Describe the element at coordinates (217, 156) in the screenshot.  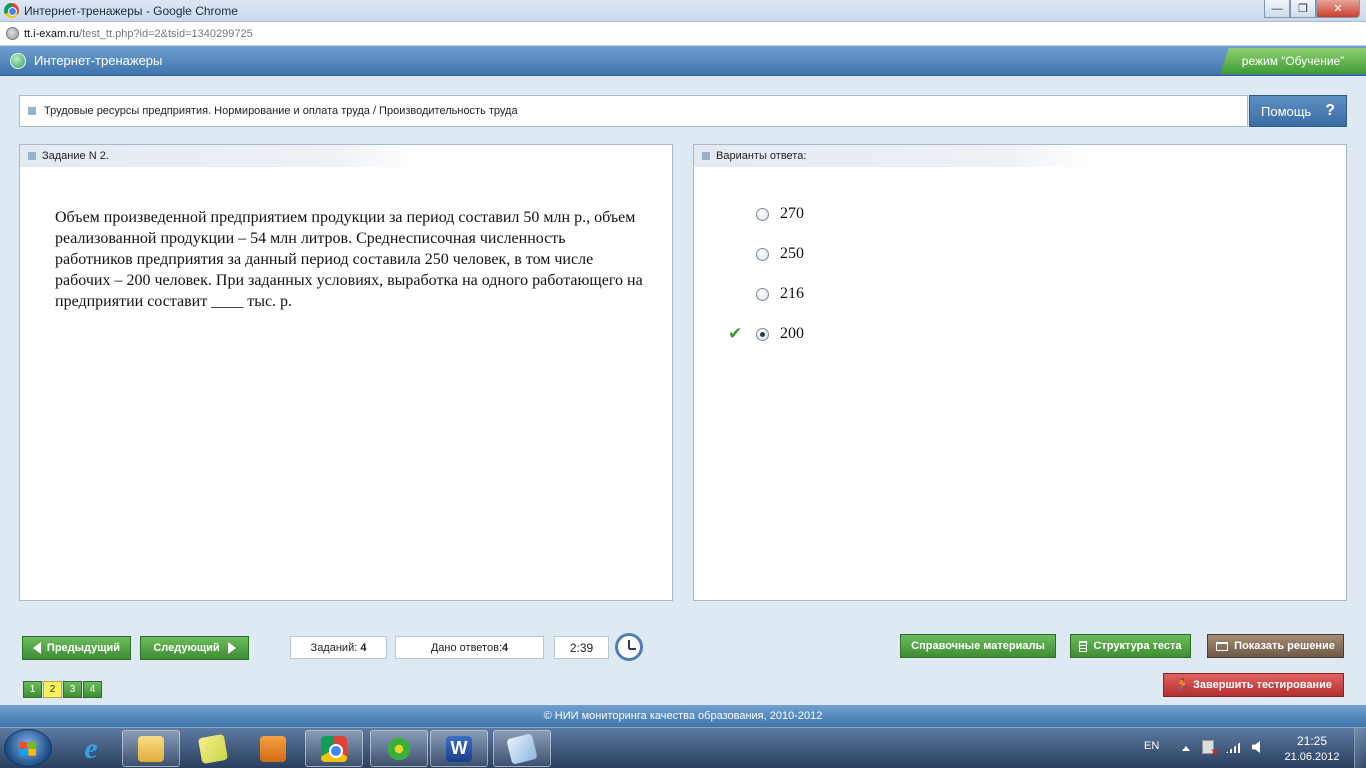
I see `task-panel-header: Задание N 2.` at that location.